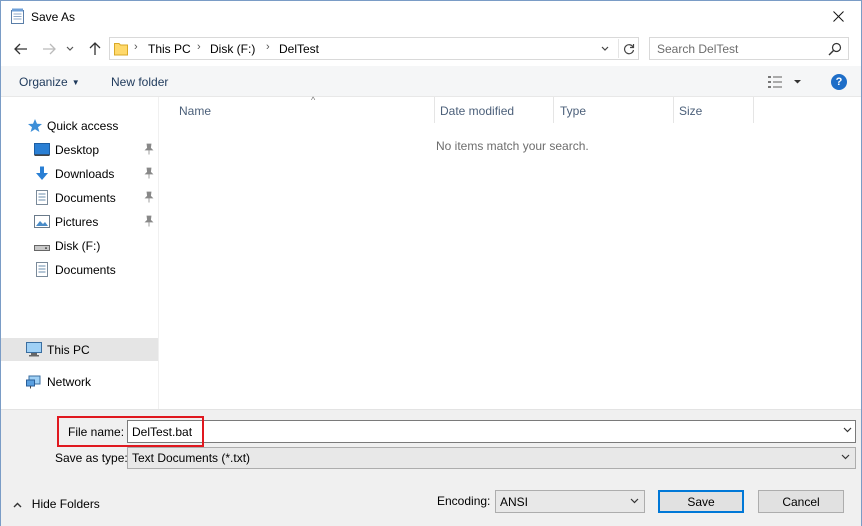 The image size is (862, 526). I want to click on arrow-right-icon, so click(49, 49).